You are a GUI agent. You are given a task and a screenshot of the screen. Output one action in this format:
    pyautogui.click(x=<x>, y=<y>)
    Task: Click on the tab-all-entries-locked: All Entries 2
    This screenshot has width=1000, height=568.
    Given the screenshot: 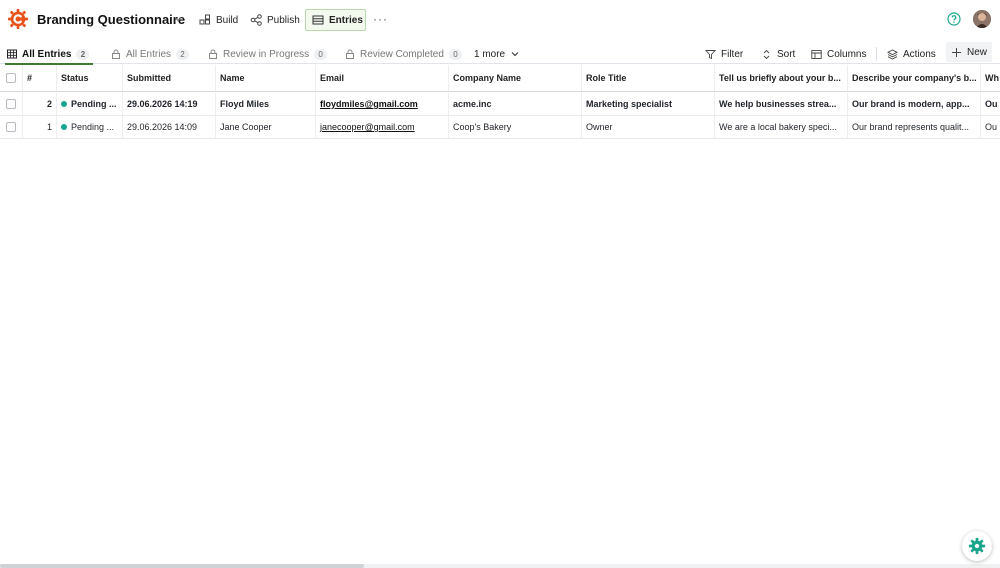 What is the action you would take?
    pyautogui.click(x=150, y=54)
    